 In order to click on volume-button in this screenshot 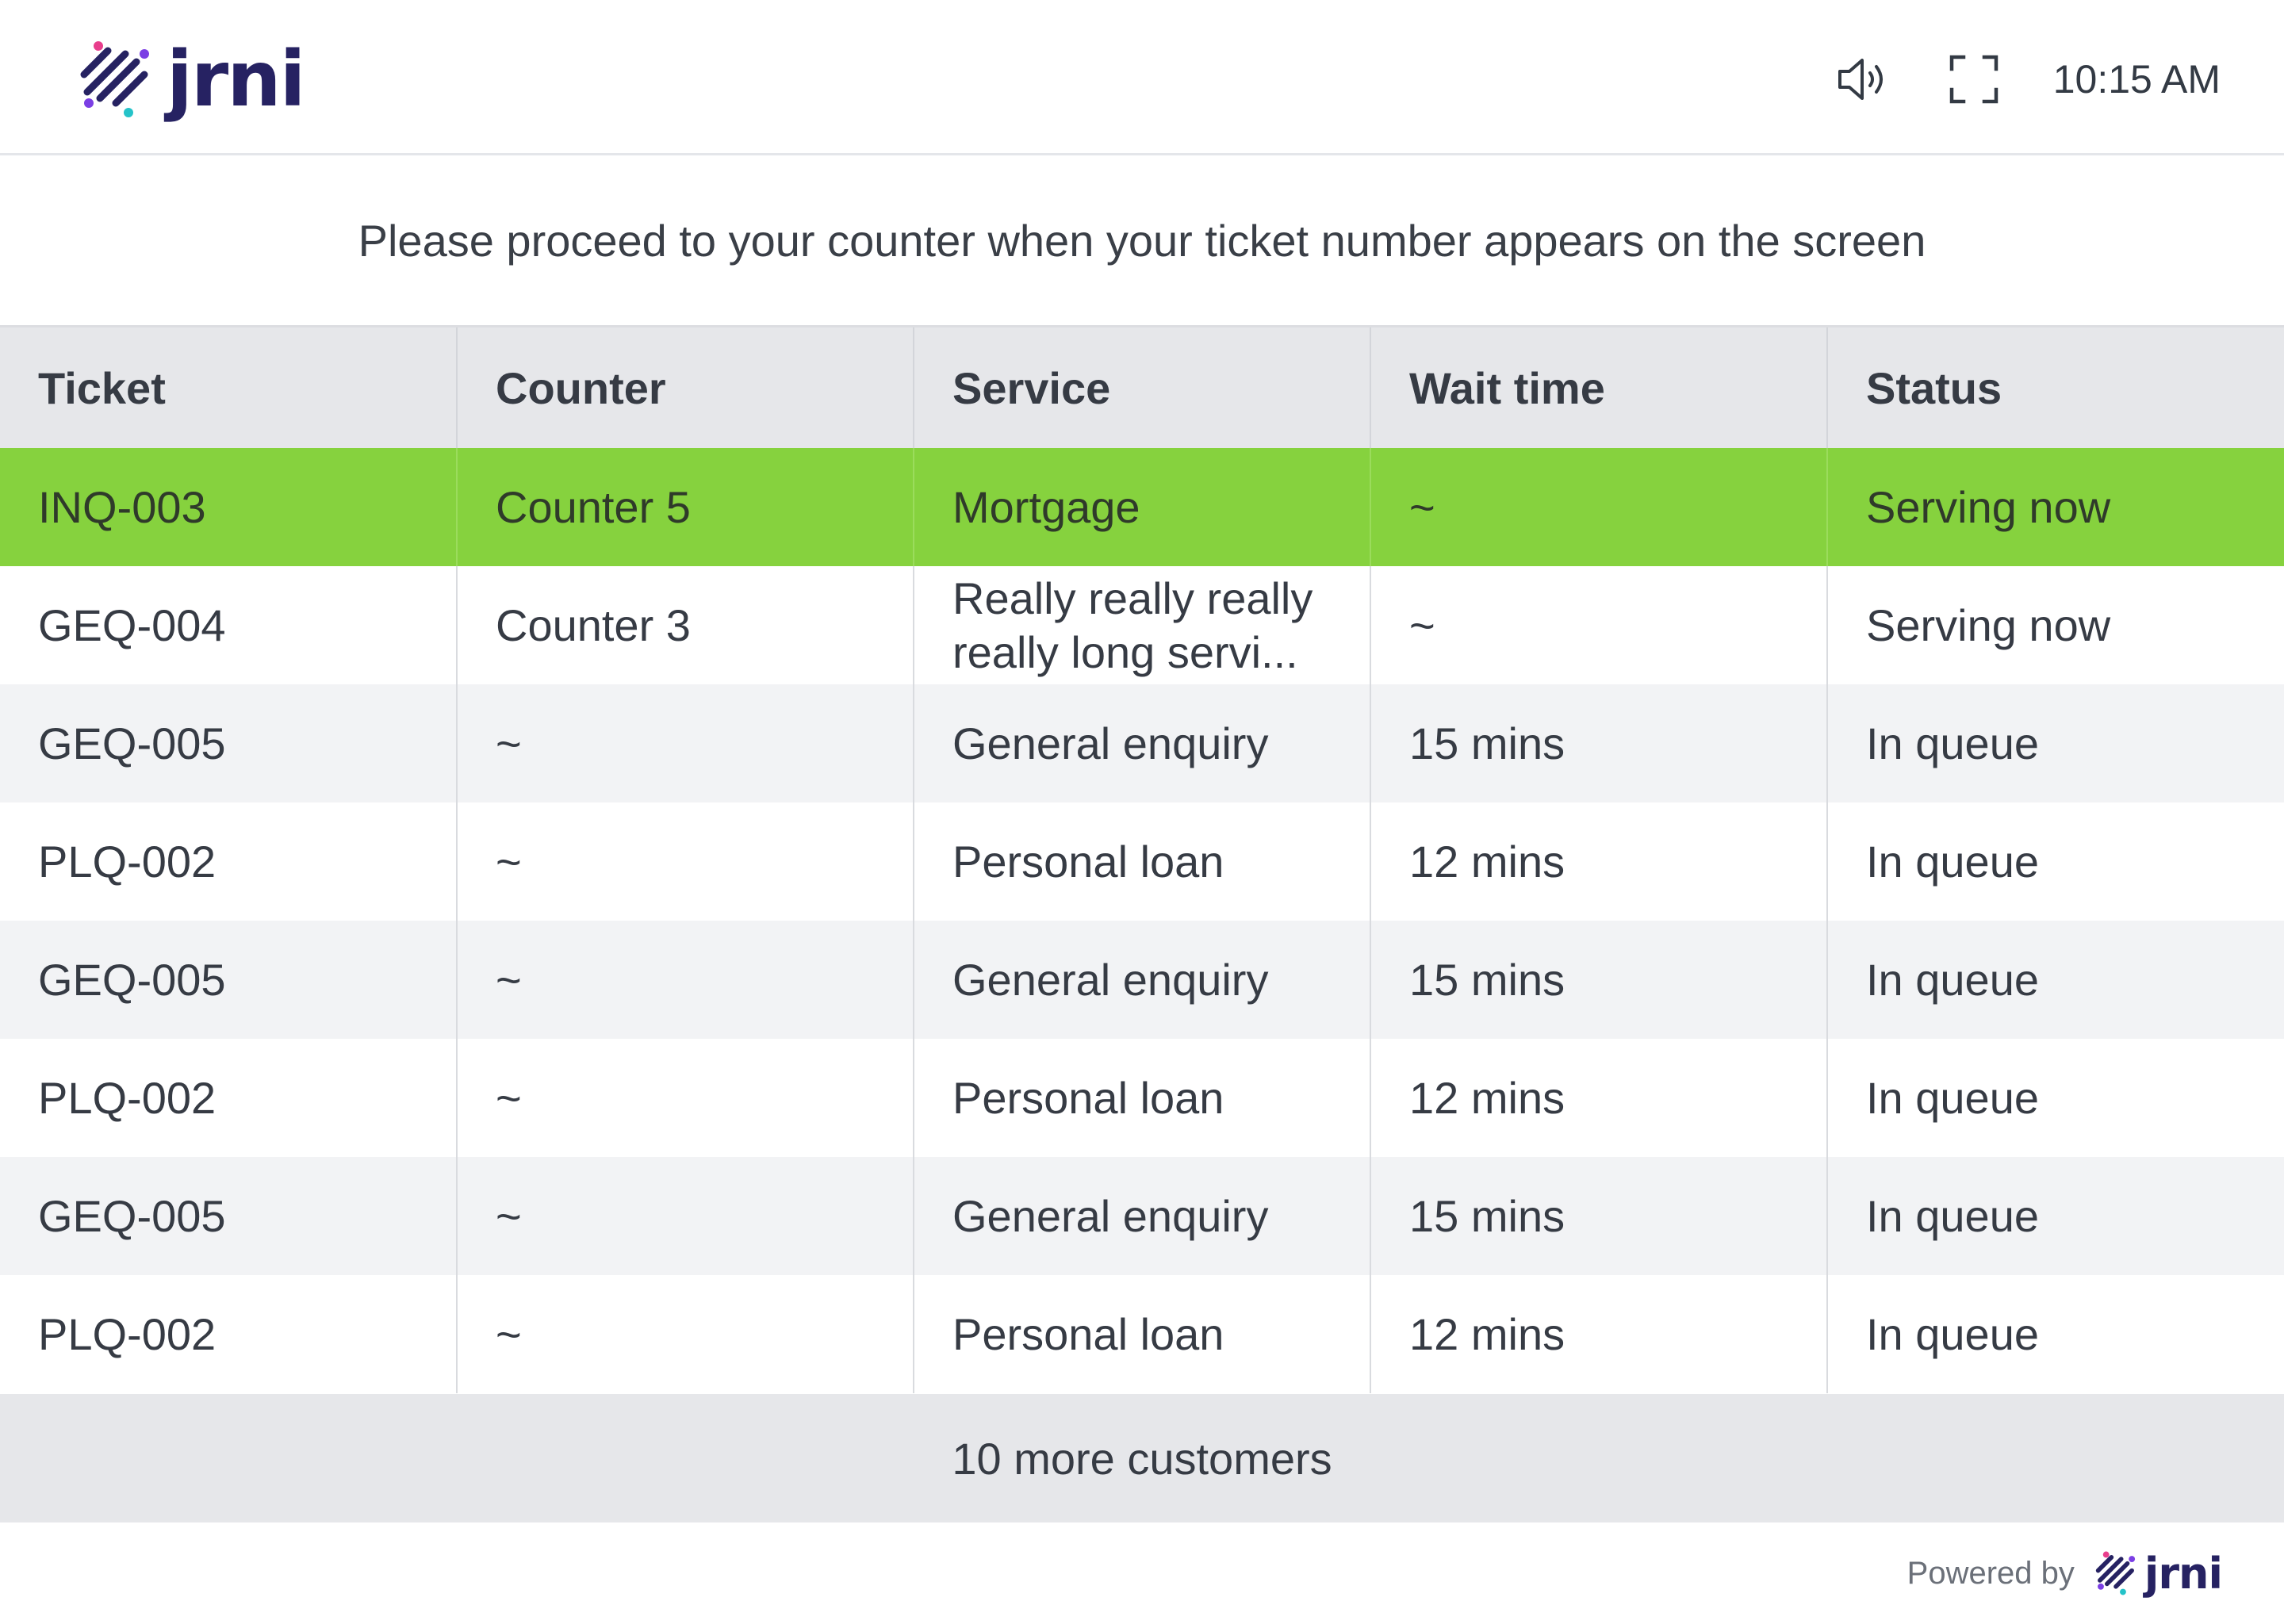, I will do `click(1863, 79)`.